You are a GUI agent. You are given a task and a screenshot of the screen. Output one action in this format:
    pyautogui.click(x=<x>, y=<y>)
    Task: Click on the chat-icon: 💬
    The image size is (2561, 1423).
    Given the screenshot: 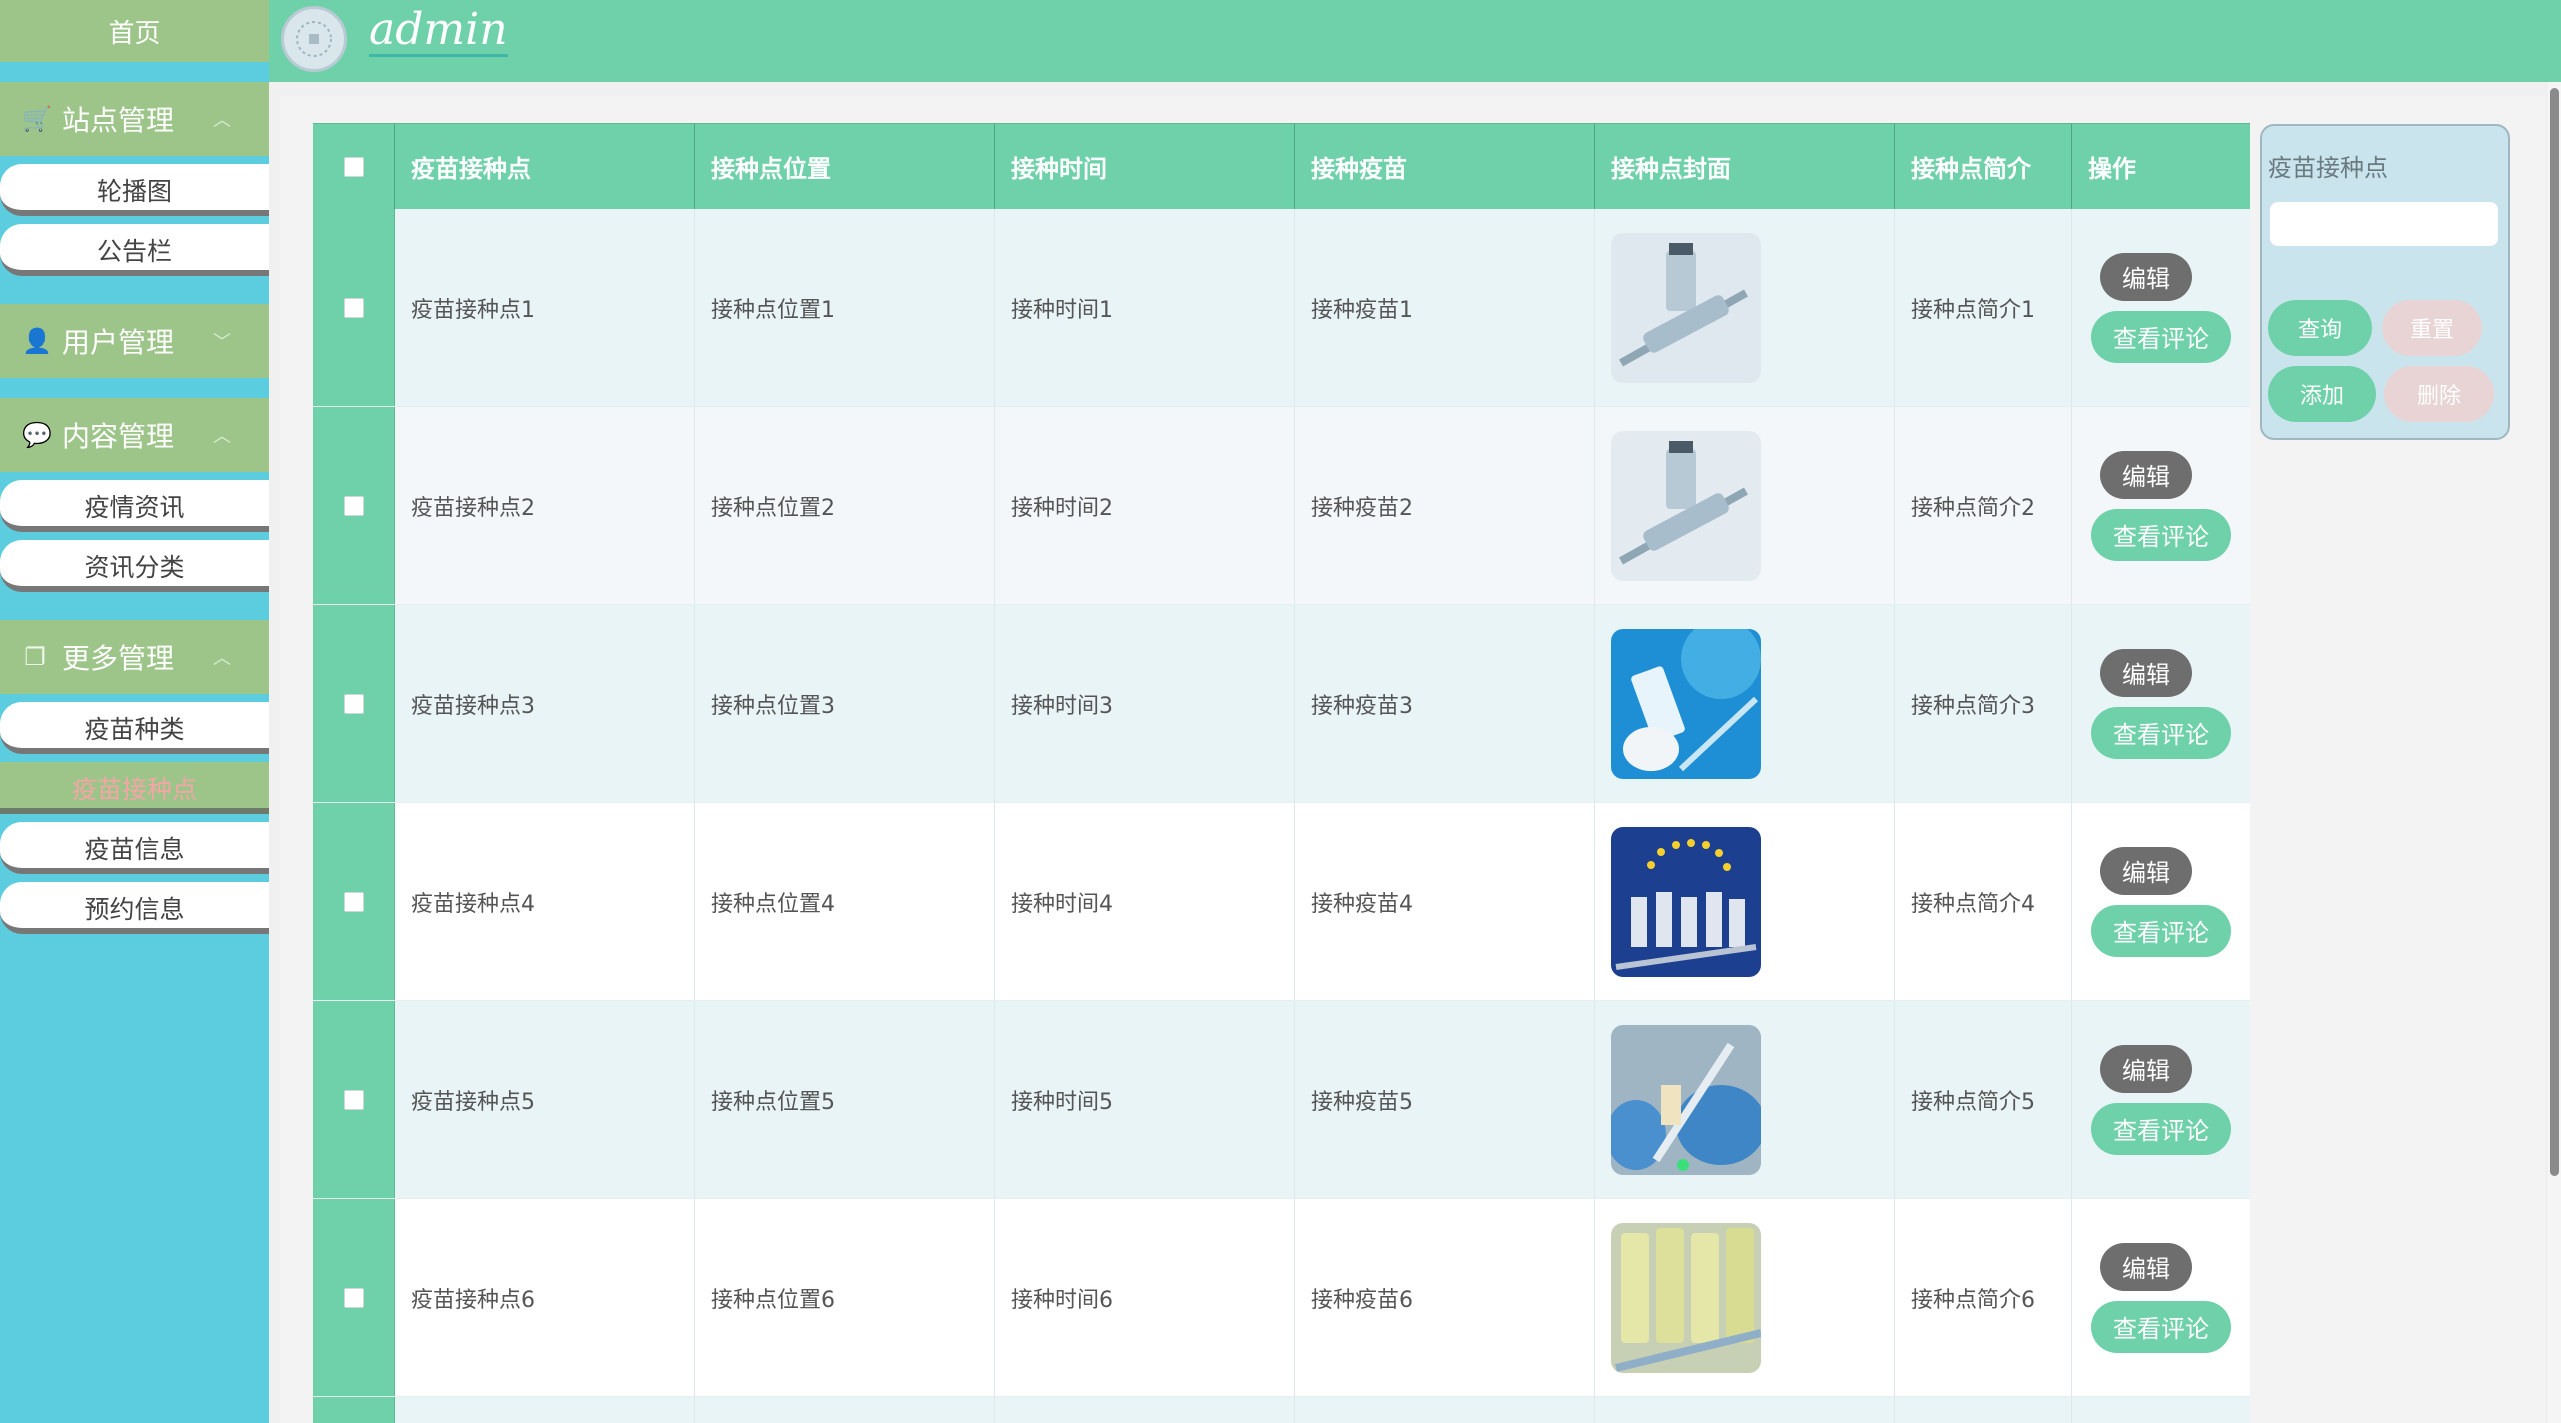 What is the action you would take?
    pyautogui.click(x=37, y=435)
    